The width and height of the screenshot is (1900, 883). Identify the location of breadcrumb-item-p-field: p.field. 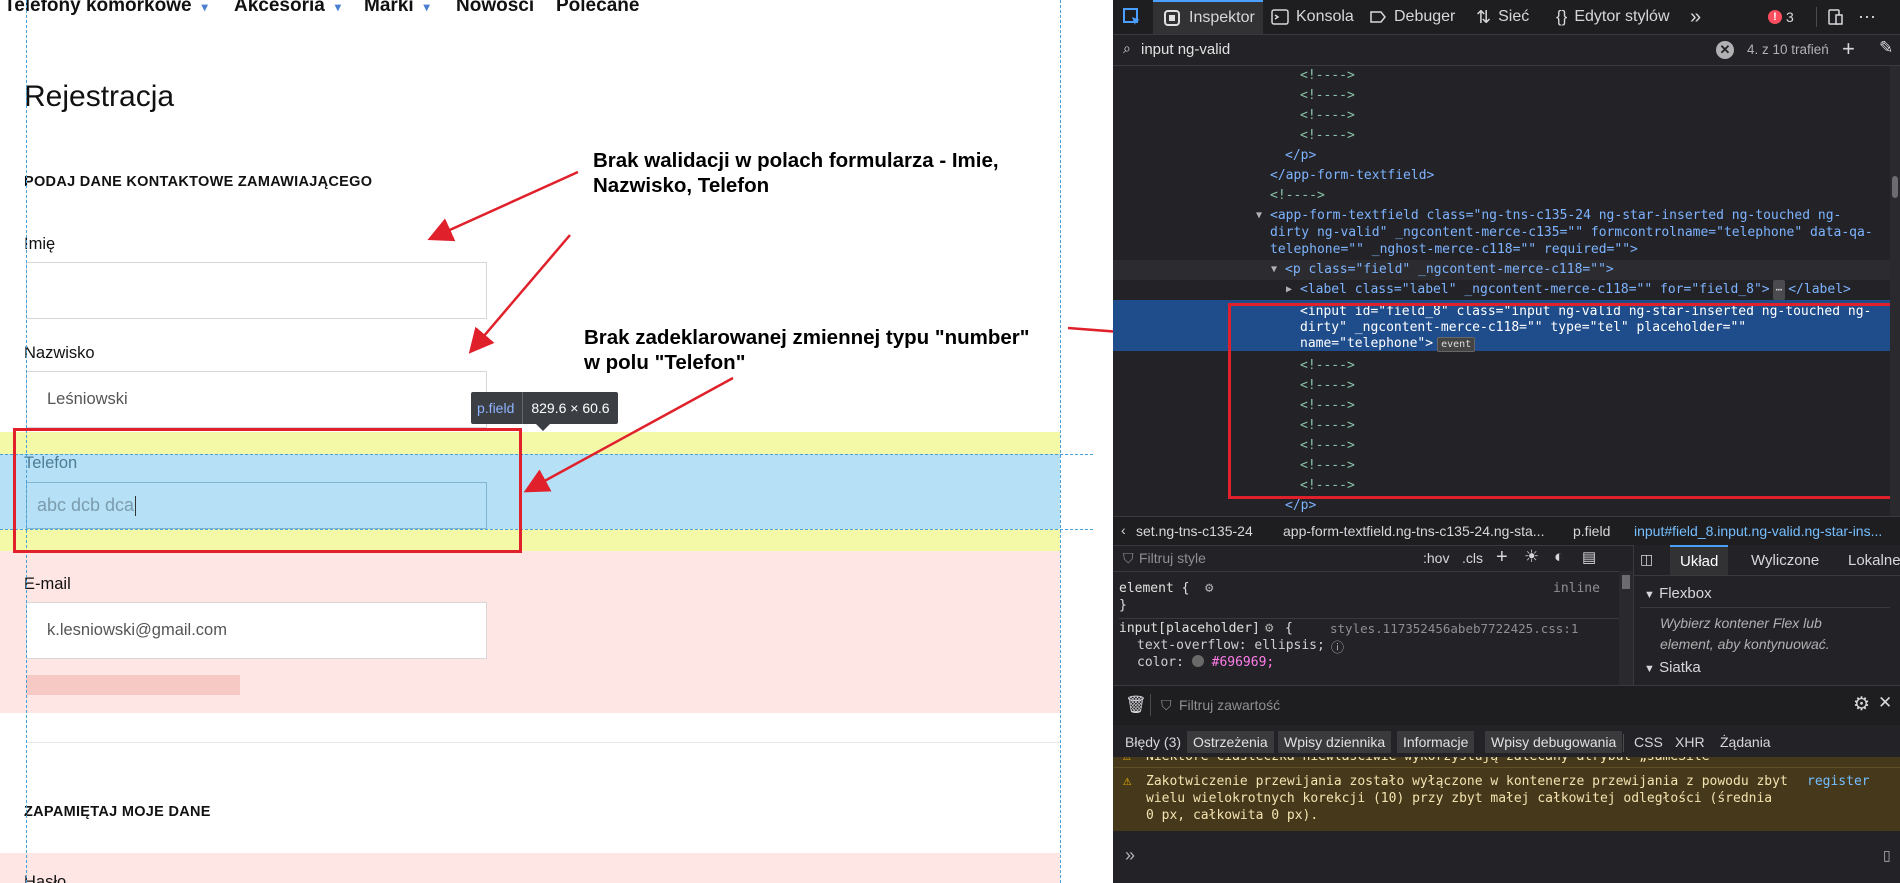
(1591, 531).